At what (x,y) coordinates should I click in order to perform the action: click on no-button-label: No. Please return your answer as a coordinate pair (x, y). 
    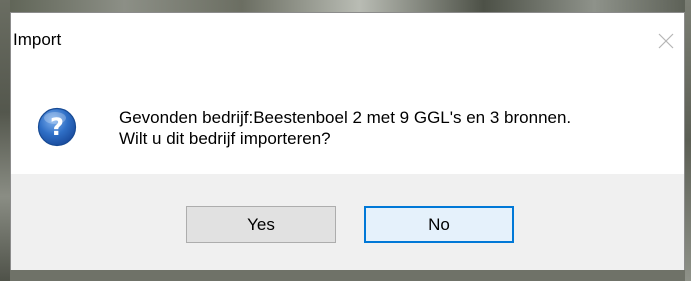
    Looking at the image, I should click on (439, 224).